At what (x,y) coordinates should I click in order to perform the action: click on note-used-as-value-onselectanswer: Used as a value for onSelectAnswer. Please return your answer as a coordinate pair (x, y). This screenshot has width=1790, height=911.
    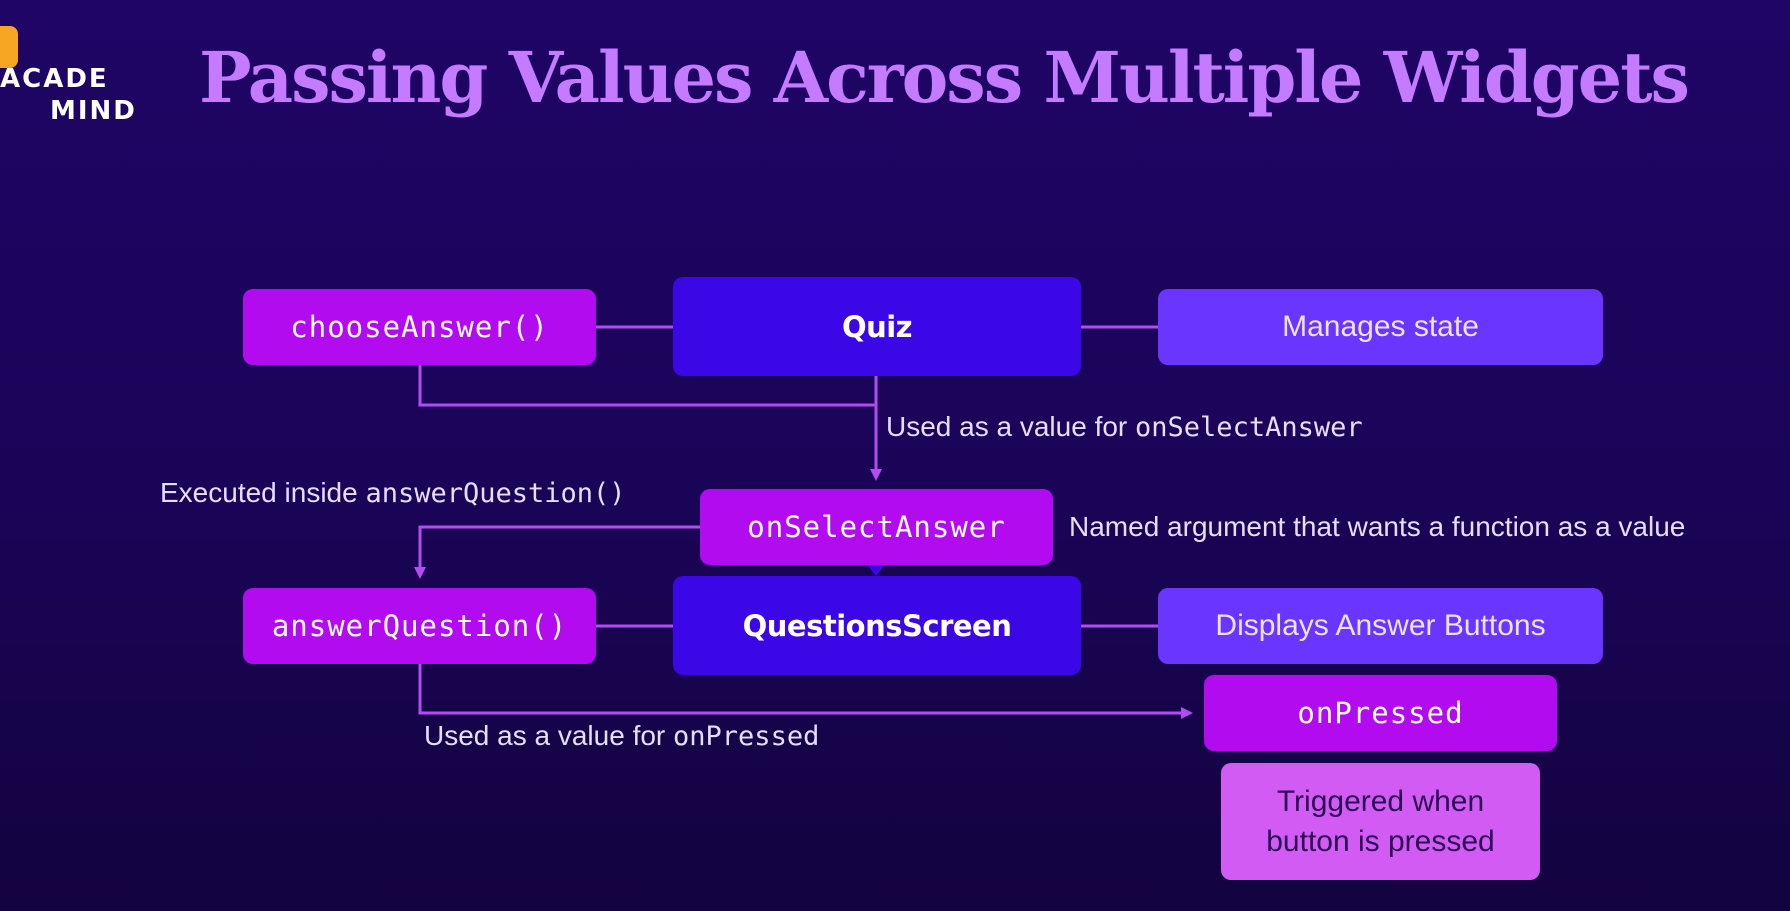
    Looking at the image, I should click on (1124, 427).